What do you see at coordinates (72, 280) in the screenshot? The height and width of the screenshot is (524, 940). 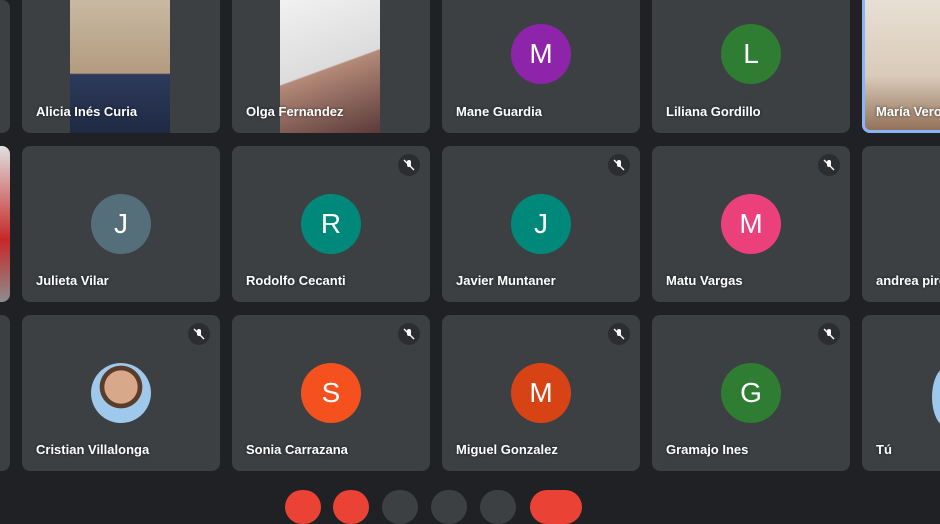 I see `participant-name: Julieta Vilar` at bounding box center [72, 280].